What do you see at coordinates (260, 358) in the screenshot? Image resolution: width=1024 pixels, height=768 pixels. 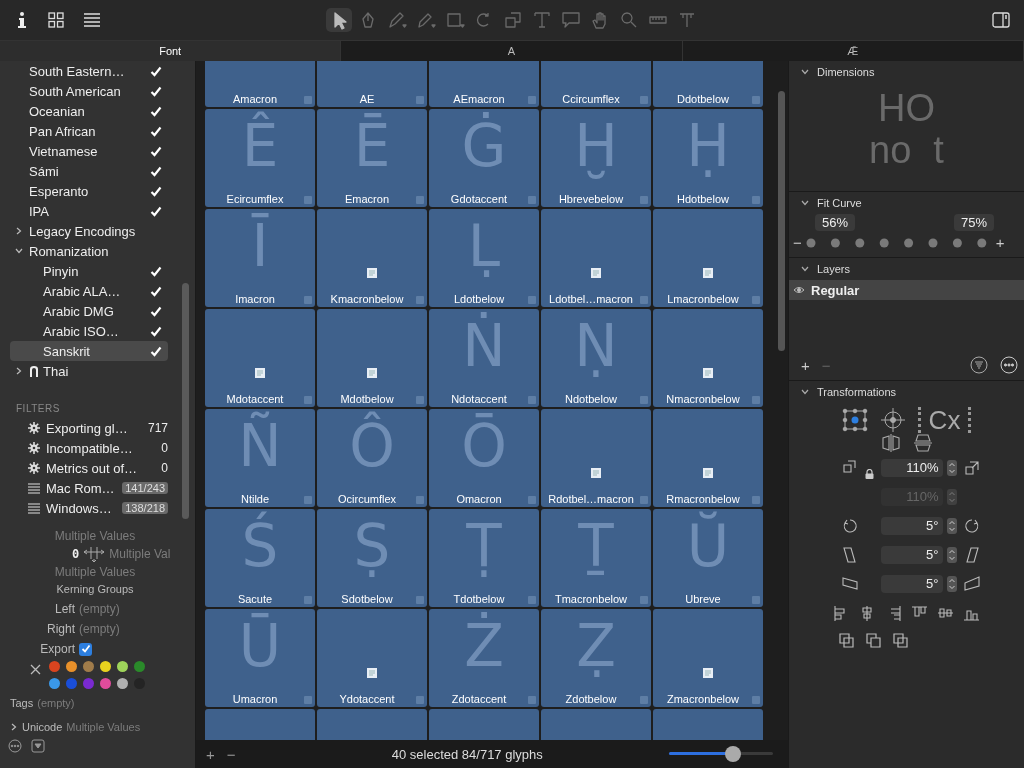 I see `glyph-cell: Mdotaccent` at bounding box center [260, 358].